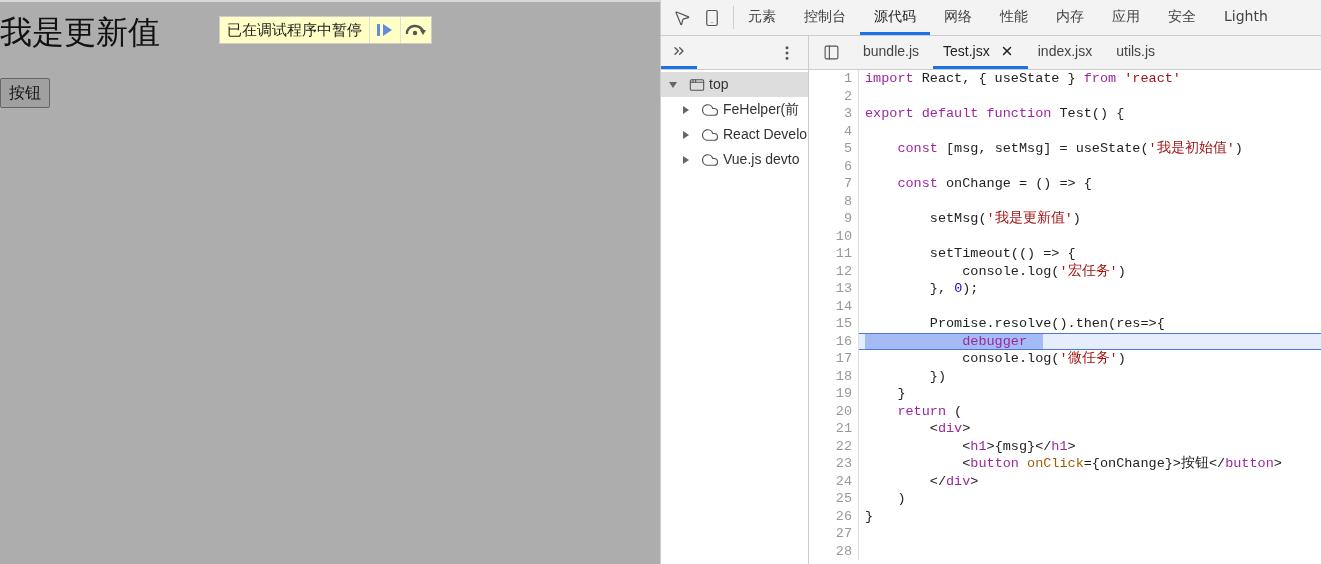 The image size is (1321, 564). I want to click on tree-item: Vue.js devto, so click(734, 159).